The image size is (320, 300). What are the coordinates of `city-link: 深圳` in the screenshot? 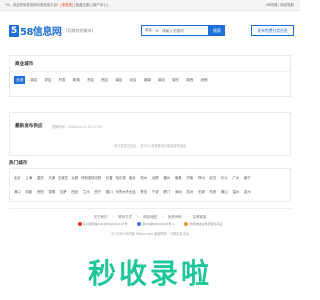 It's located at (178, 191).